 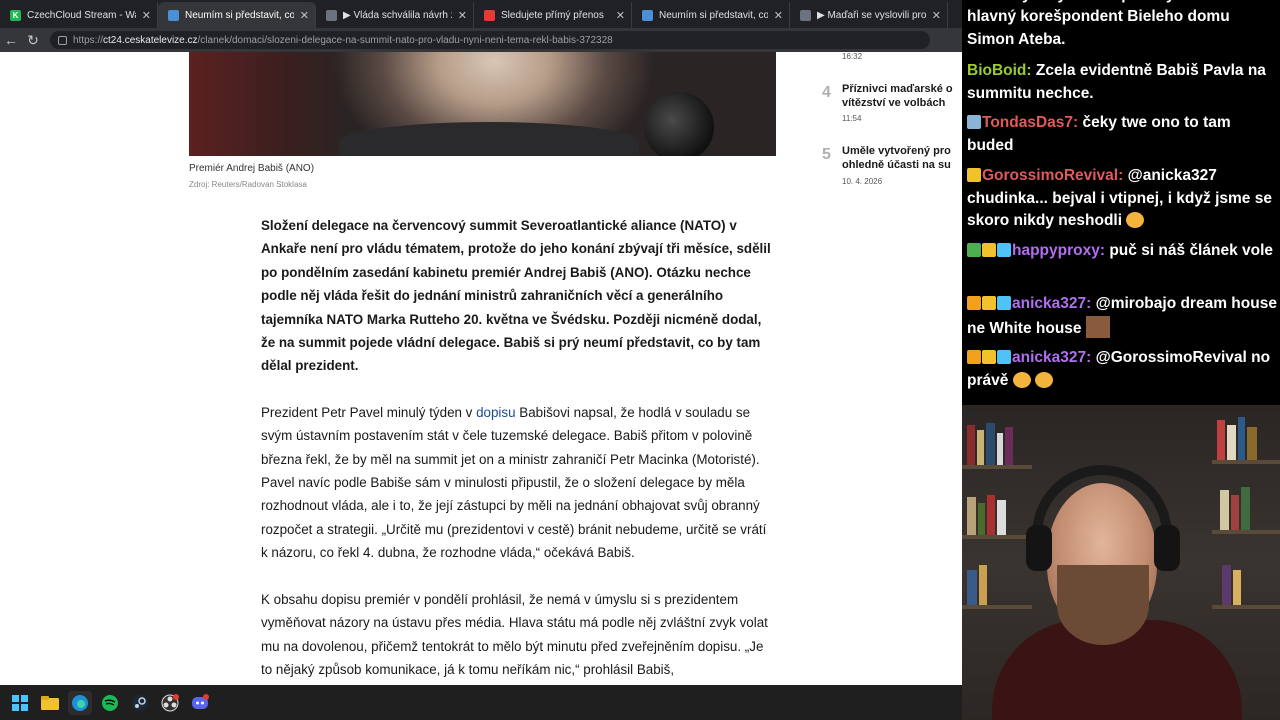 What do you see at coordinates (397, 15) in the screenshot?
I see `tab-label: ▶ Vláda schválila návrh zákona, k` at bounding box center [397, 15].